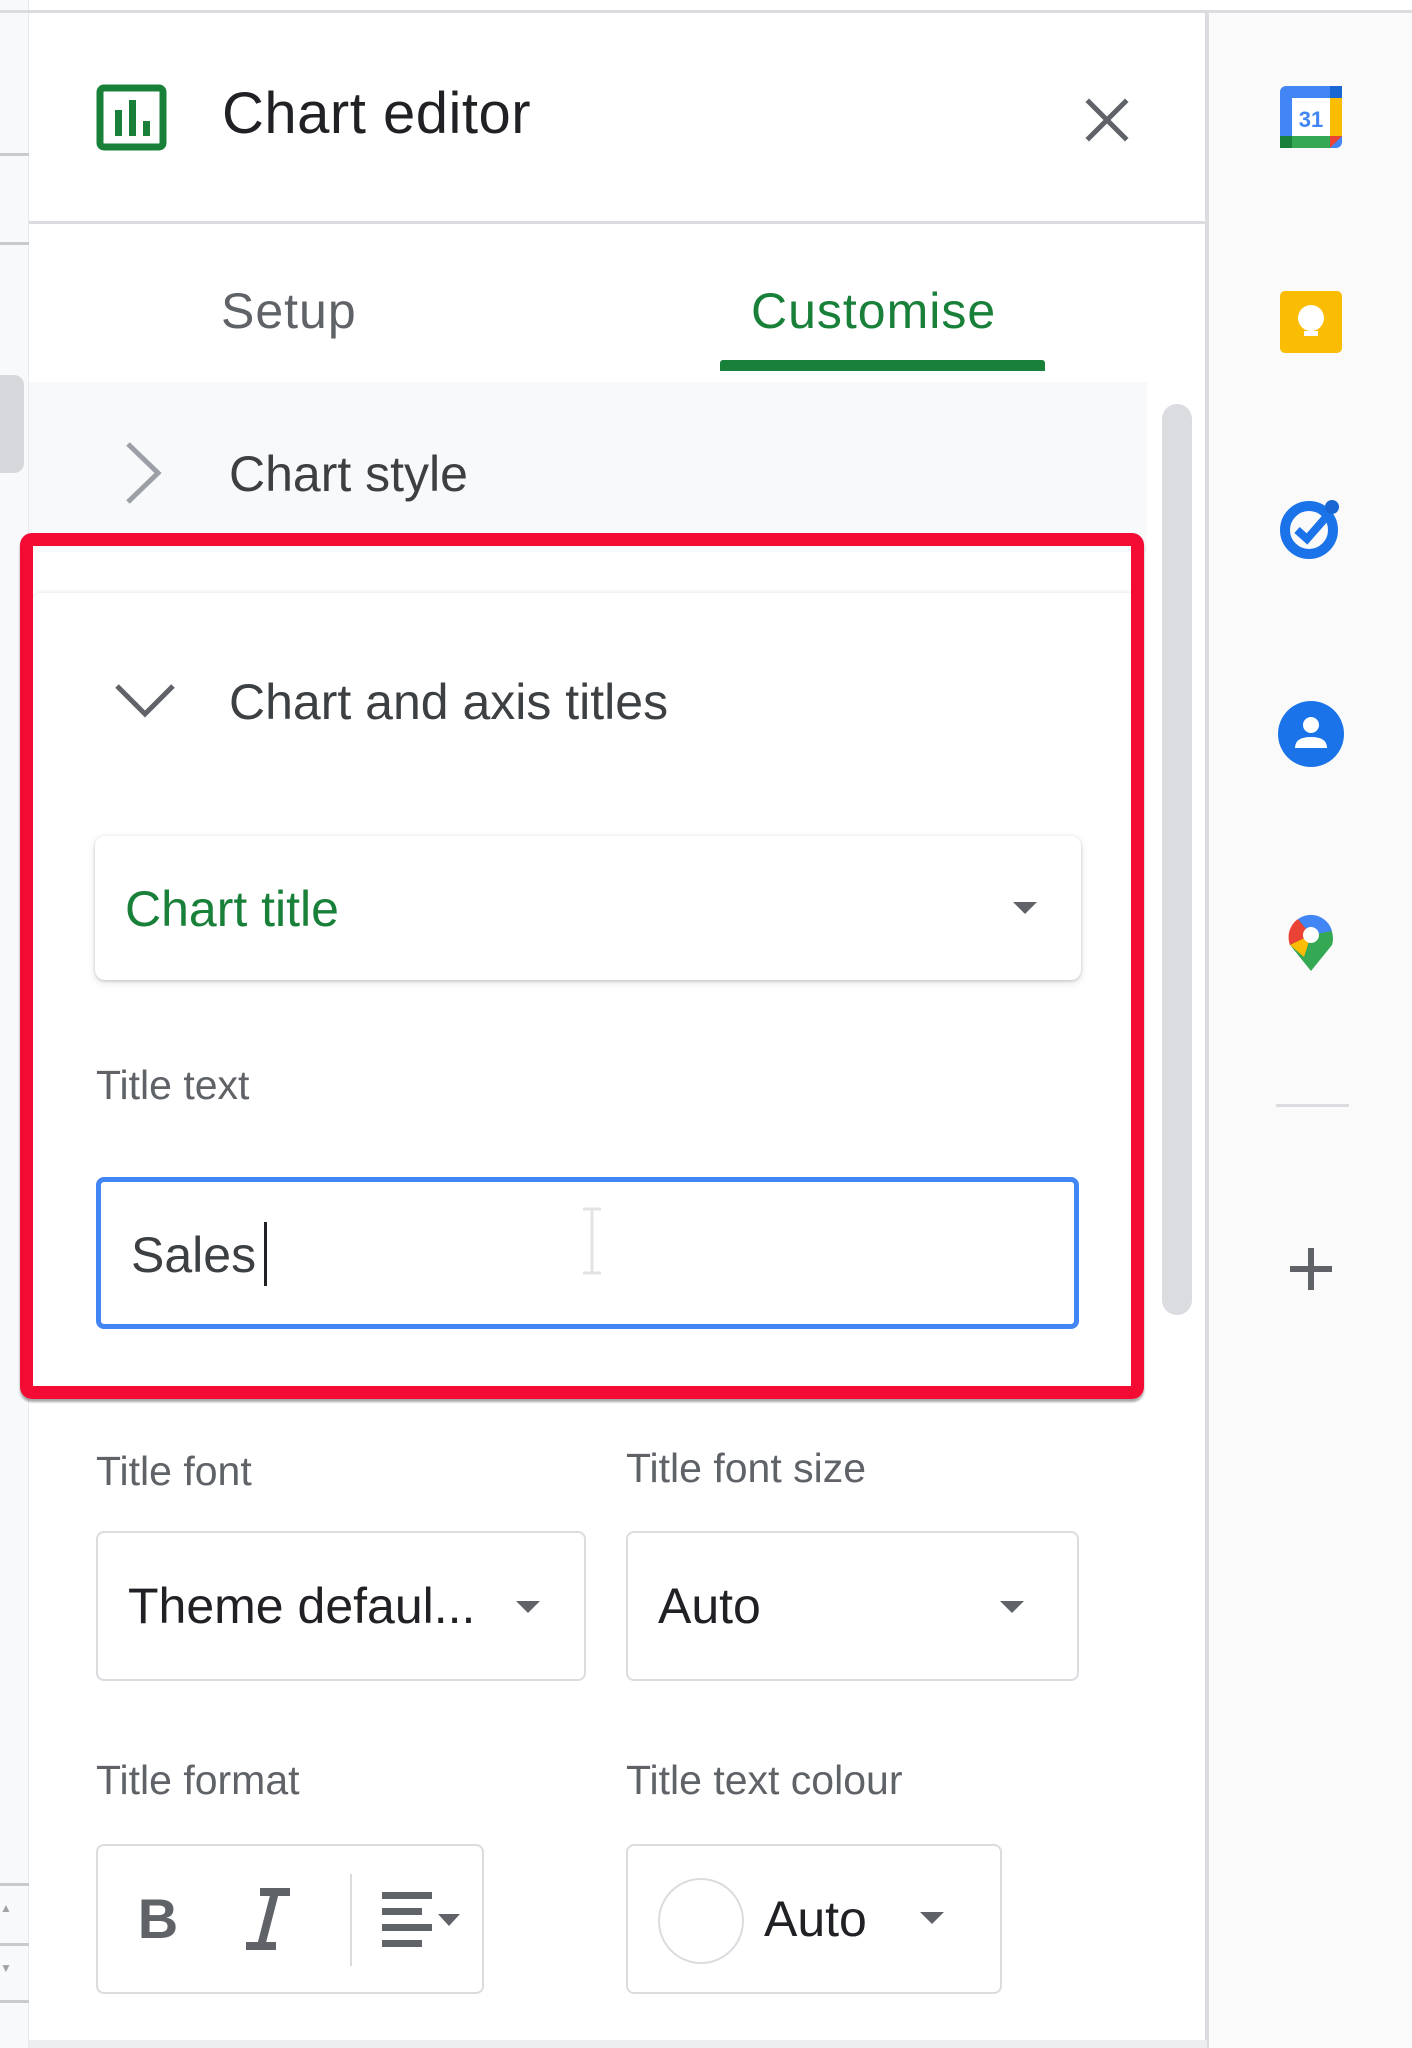 The height and width of the screenshot is (2048, 1412). Describe the element at coordinates (1311, 528) in the screenshot. I see `tasks-icon` at that location.